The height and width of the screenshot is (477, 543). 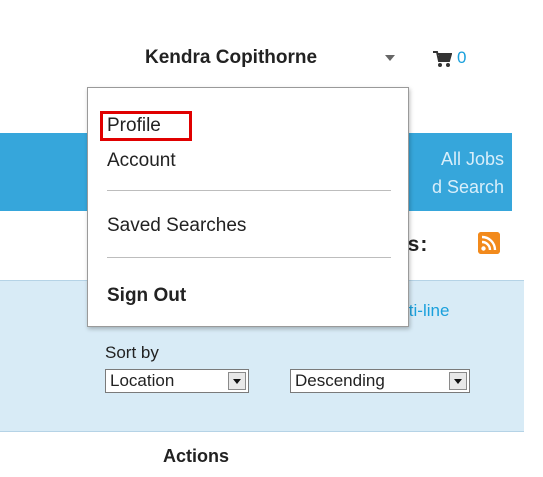 I want to click on nav-link-all-jobs: All Jobs, so click(x=472, y=159).